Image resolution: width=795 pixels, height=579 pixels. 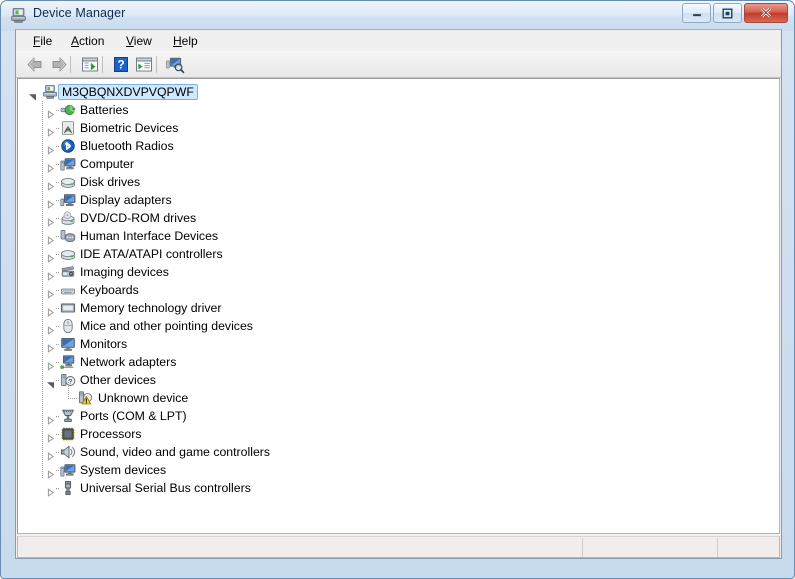 What do you see at coordinates (79, 13) in the screenshot?
I see `window-title: Device Manager` at bounding box center [79, 13].